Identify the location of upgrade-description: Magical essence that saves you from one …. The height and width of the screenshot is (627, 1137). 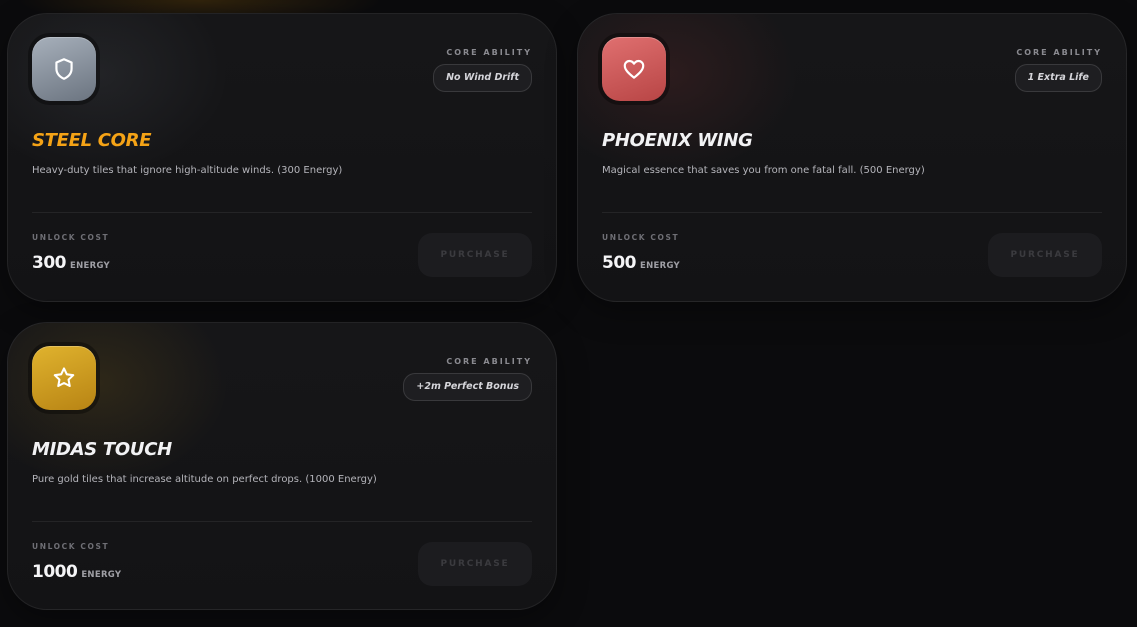
(763, 170).